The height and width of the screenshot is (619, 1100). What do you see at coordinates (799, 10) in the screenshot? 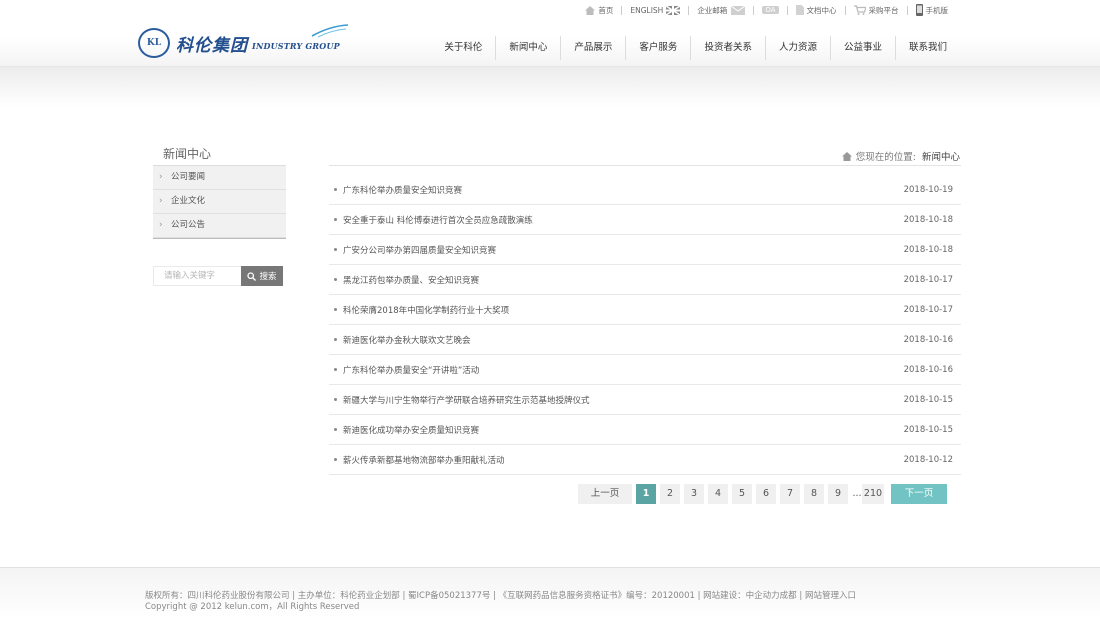
I see `document-icon` at bounding box center [799, 10].